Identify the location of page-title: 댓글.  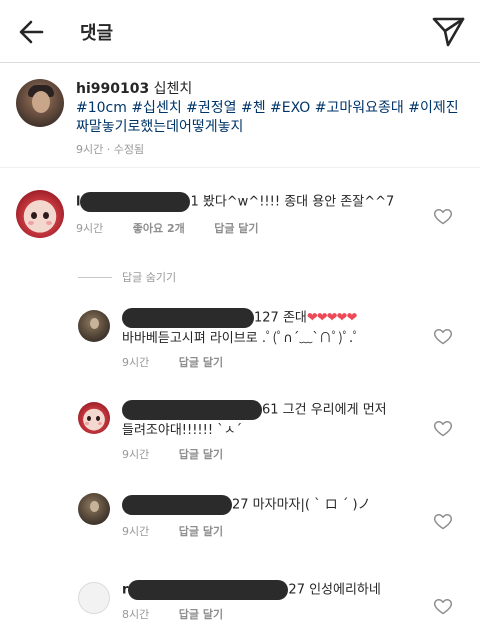
(97, 33).